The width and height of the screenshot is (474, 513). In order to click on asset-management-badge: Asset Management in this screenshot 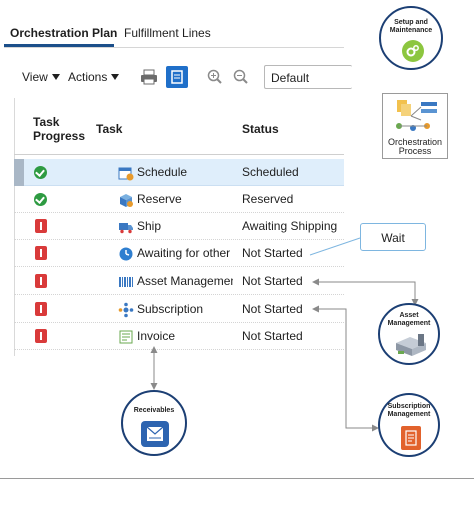, I will do `click(409, 334)`.